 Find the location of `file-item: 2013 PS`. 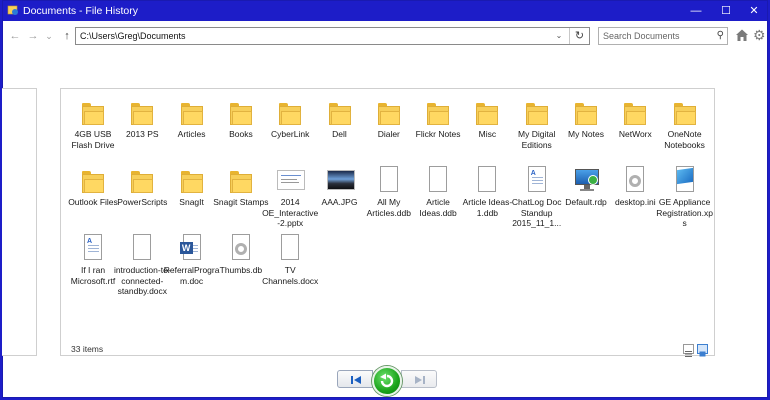

file-item: 2013 PS is located at coordinates (142, 128).